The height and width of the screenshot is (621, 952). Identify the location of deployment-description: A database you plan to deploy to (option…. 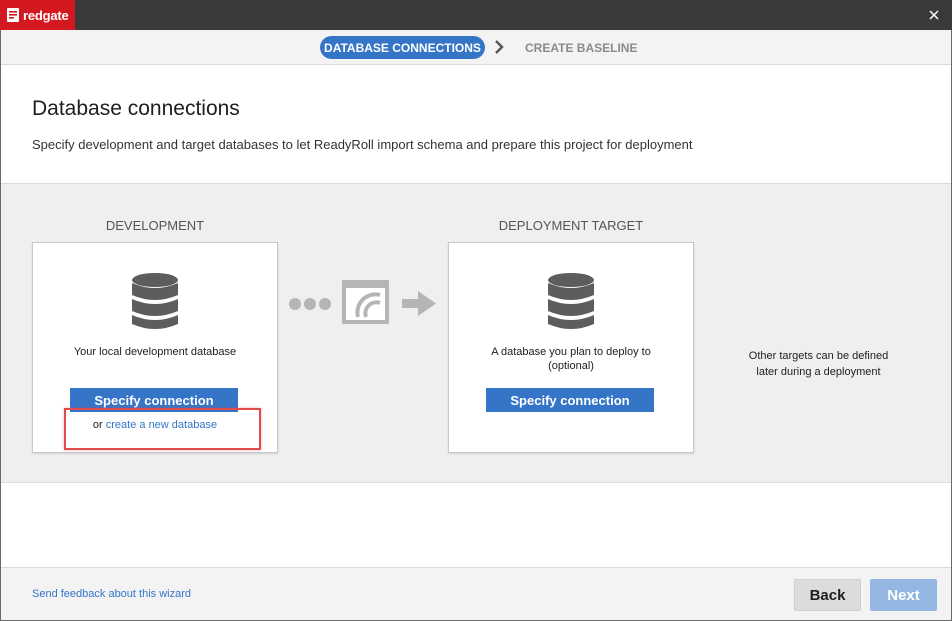
(571, 359).